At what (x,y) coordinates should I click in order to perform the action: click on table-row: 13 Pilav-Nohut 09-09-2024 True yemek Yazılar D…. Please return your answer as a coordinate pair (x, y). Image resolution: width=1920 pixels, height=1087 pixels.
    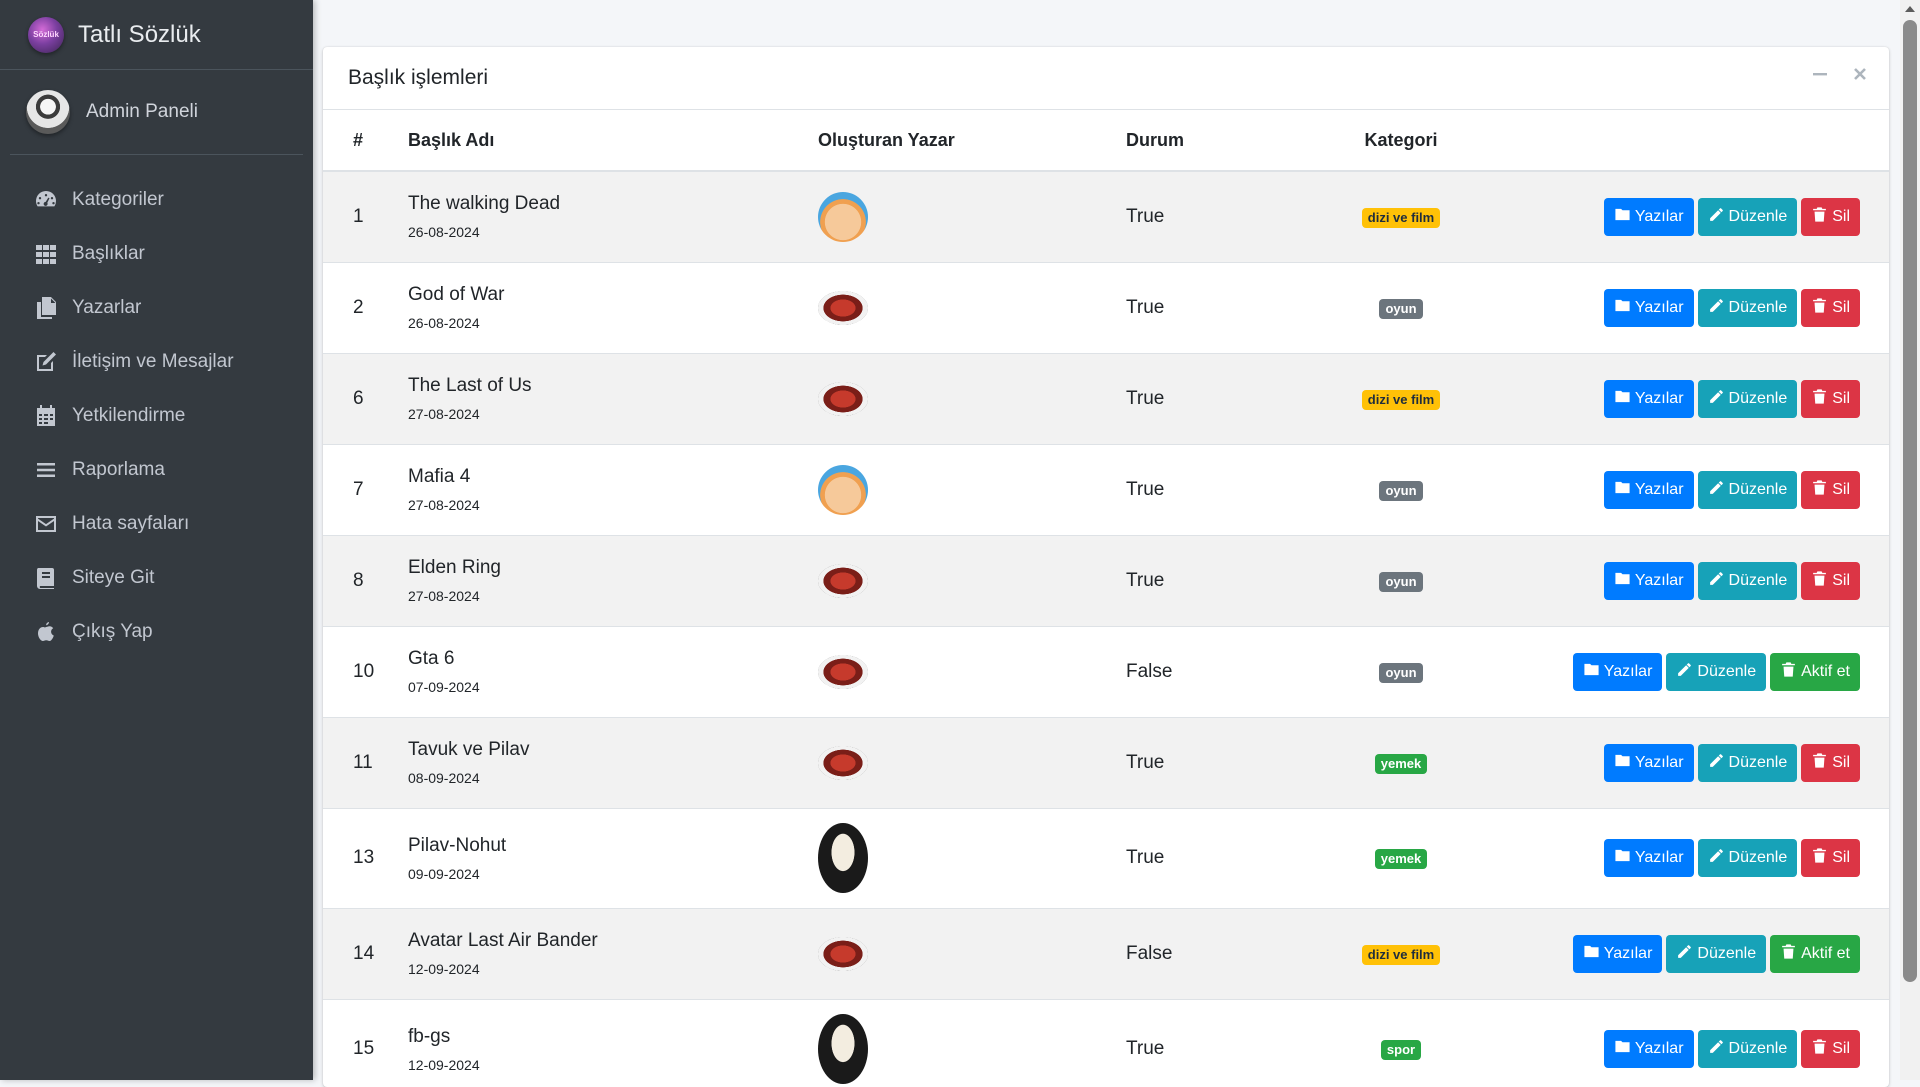
    Looking at the image, I should click on (1106, 857).